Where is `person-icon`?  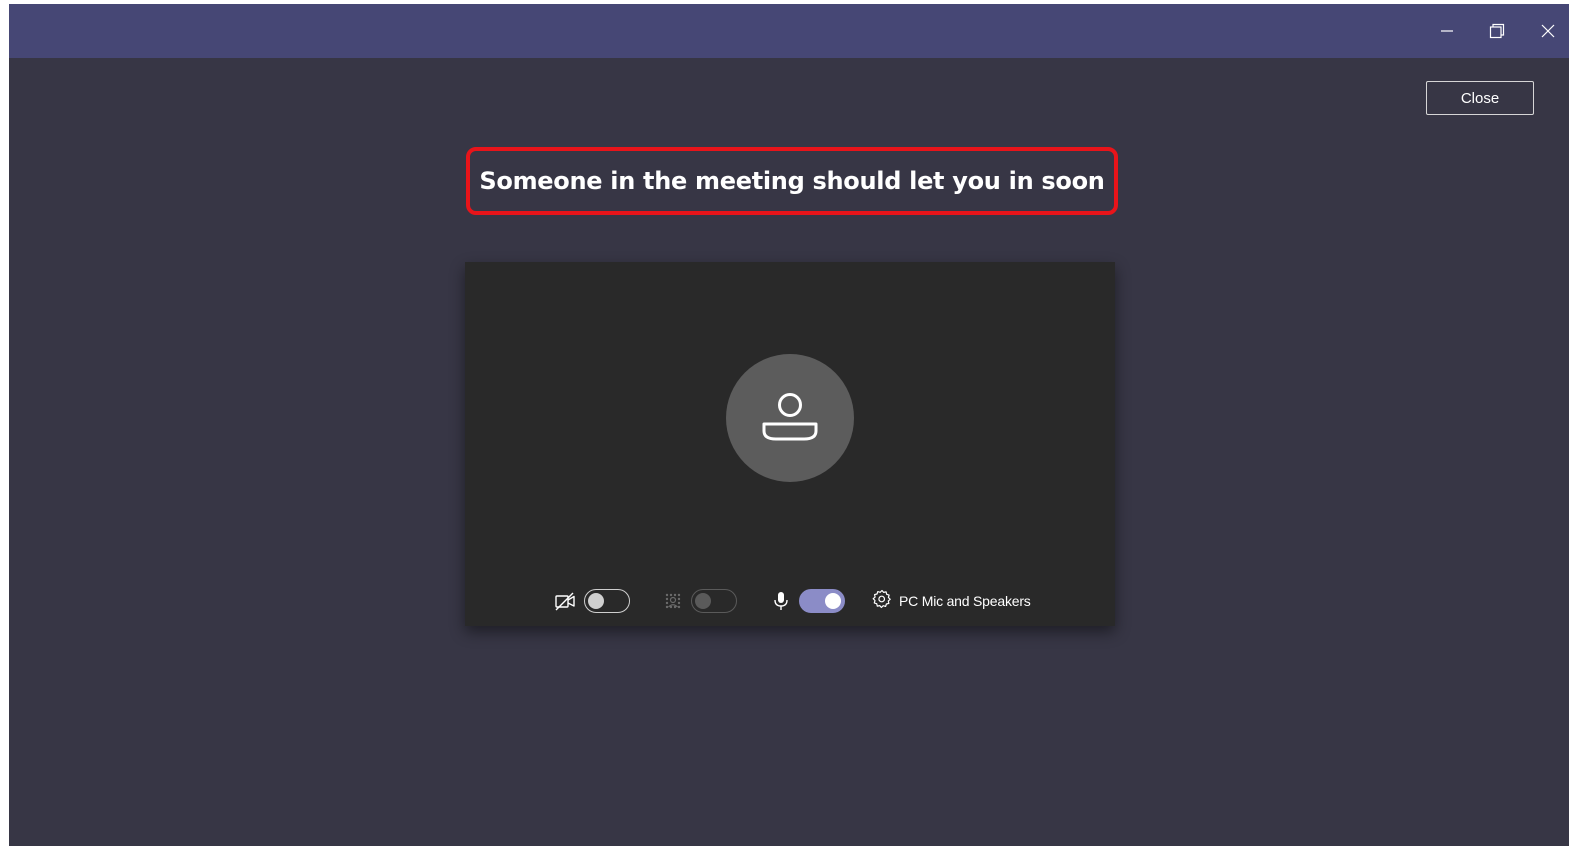
person-icon is located at coordinates (790, 418).